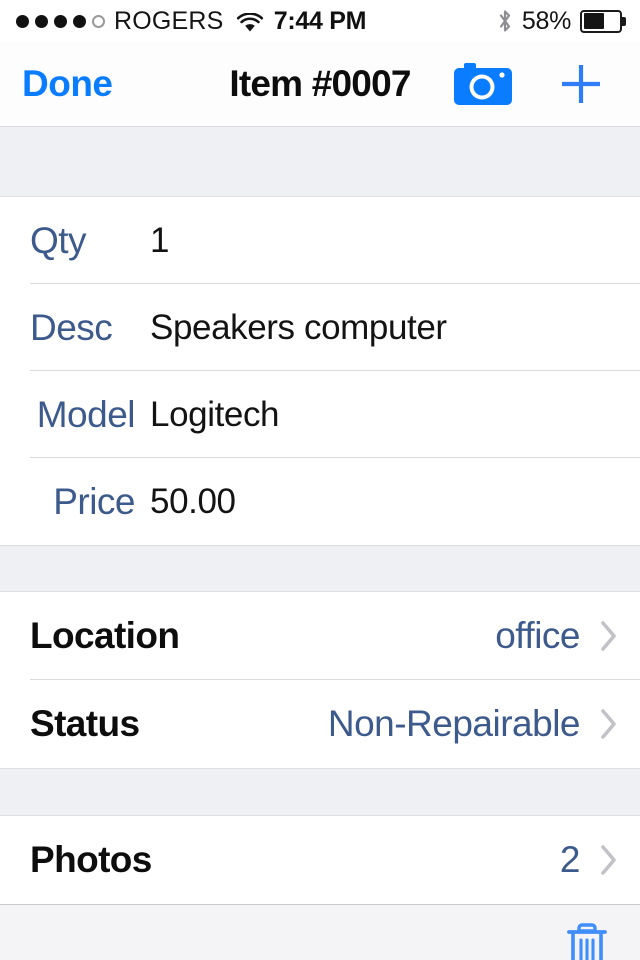  Describe the element at coordinates (91, 859) in the screenshot. I see `row-photos-label: Photos` at that location.